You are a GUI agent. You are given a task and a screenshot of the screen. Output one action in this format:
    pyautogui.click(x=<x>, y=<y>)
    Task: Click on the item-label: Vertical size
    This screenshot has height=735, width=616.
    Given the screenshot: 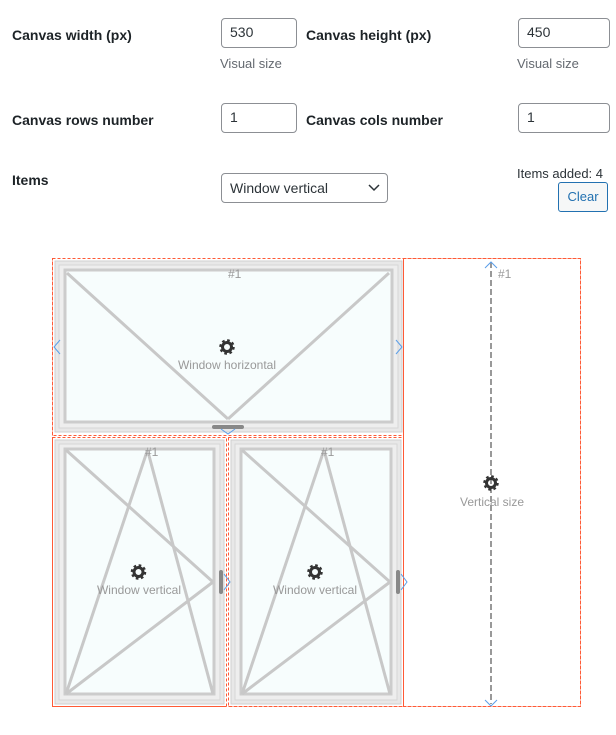 What is the action you would take?
    pyautogui.click(x=492, y=502)
    